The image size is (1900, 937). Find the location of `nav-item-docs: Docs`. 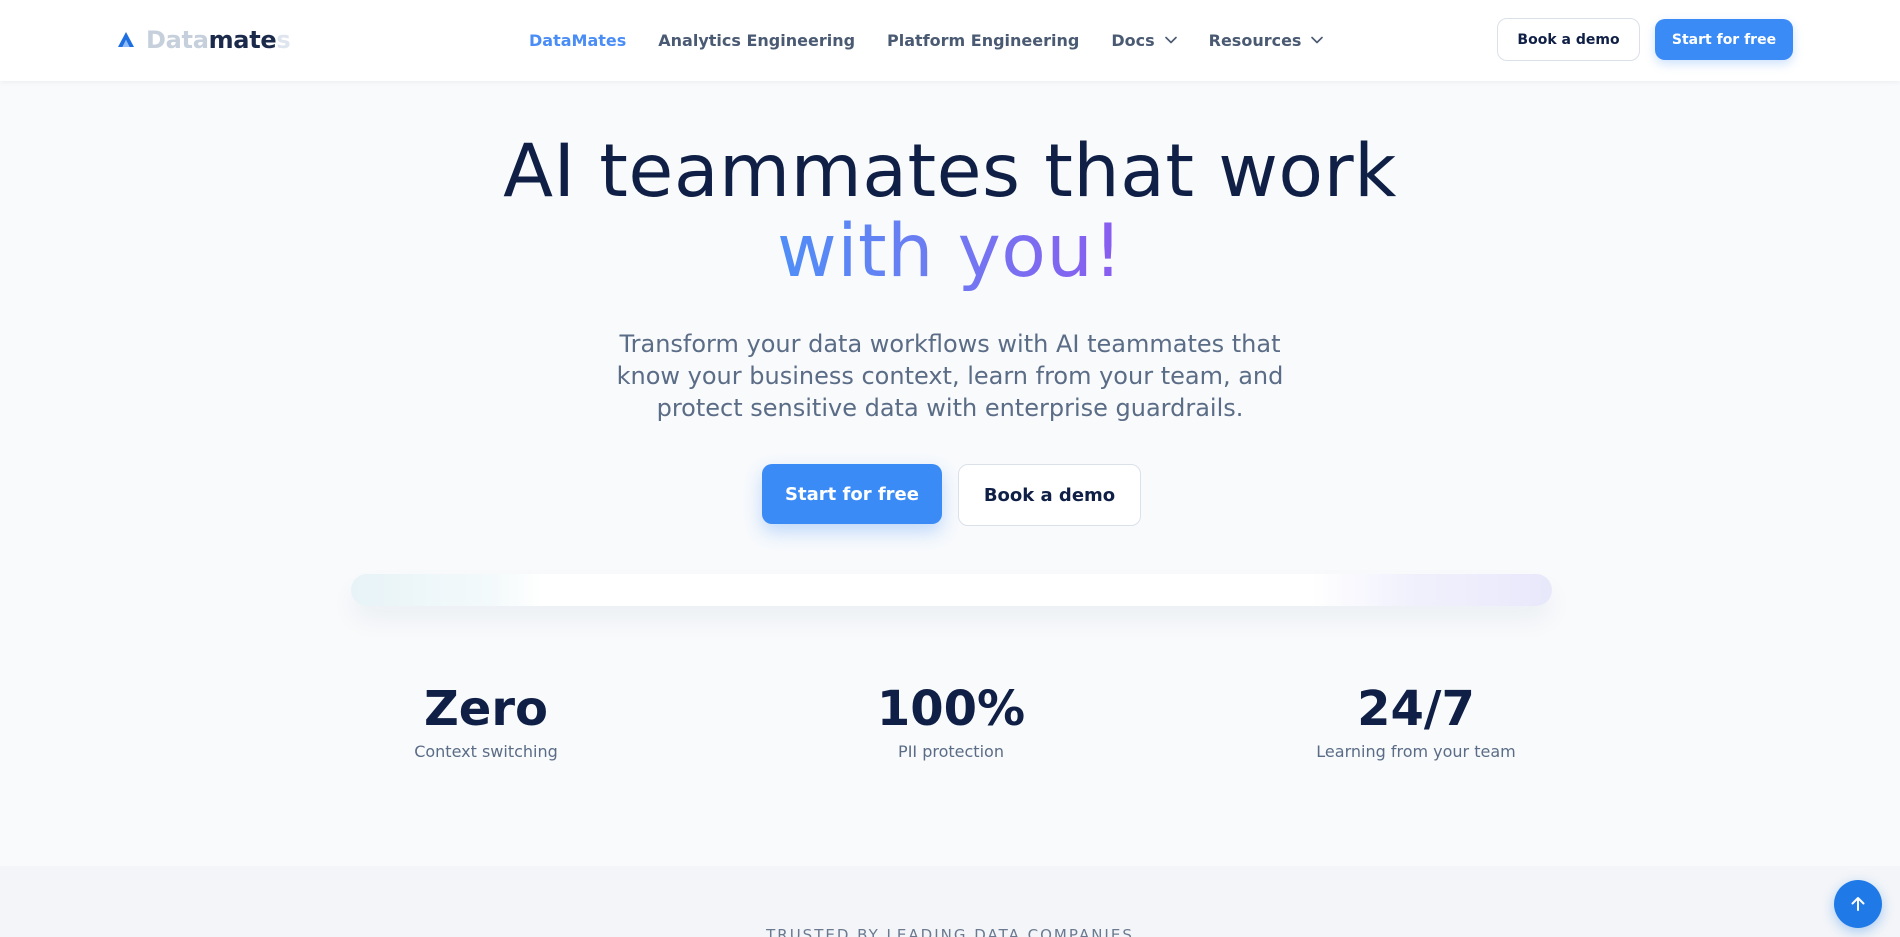

nav-item-docs: Docs is located at coordinates (1144, 40).